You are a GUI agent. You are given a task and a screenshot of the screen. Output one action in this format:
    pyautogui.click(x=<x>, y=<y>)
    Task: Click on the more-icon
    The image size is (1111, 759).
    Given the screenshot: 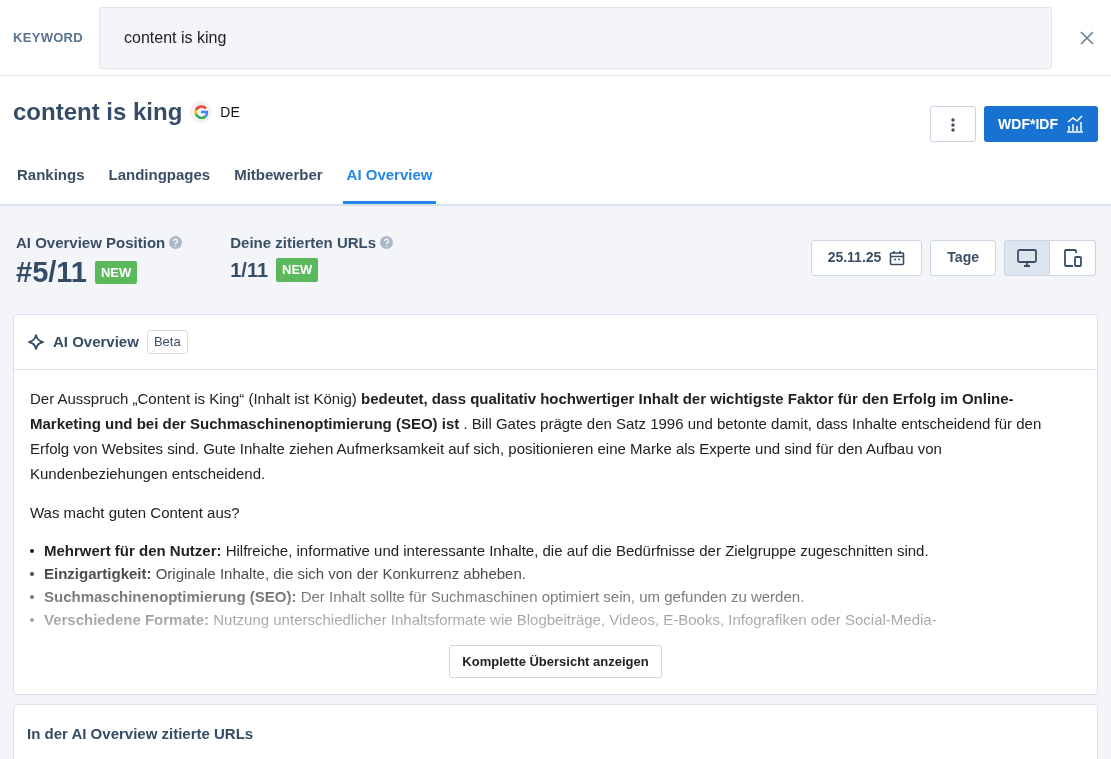 What is the action you would take?
    pyautogui.click(x=953, y=124)
    